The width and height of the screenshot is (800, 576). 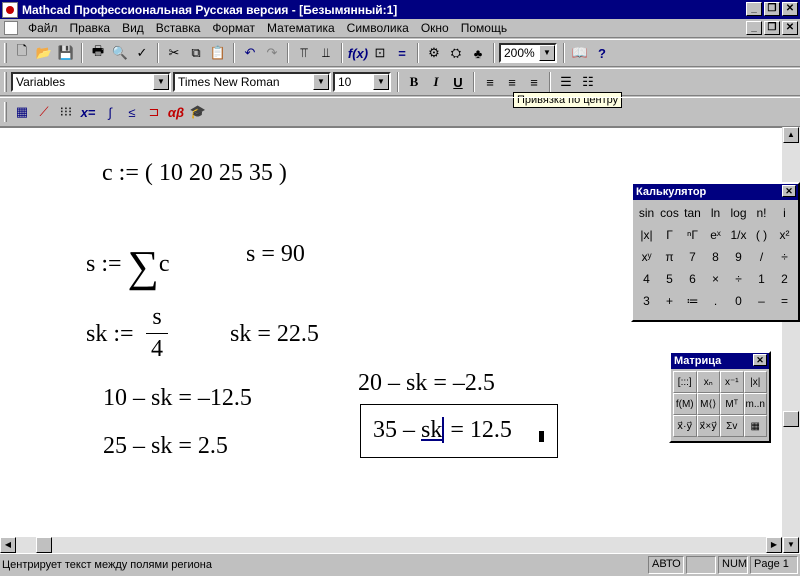 What do you see at coordinates (669, 257) in the screenshot?
I see `calculator-key: π` at bounding box center [669, 257].